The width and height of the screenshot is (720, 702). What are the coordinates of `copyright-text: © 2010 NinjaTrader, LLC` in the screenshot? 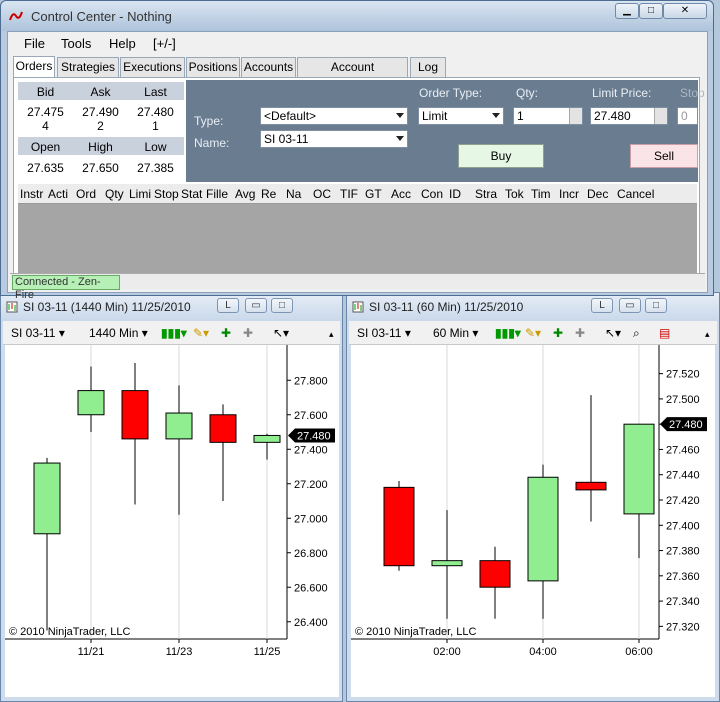 It's located at (69, 632).